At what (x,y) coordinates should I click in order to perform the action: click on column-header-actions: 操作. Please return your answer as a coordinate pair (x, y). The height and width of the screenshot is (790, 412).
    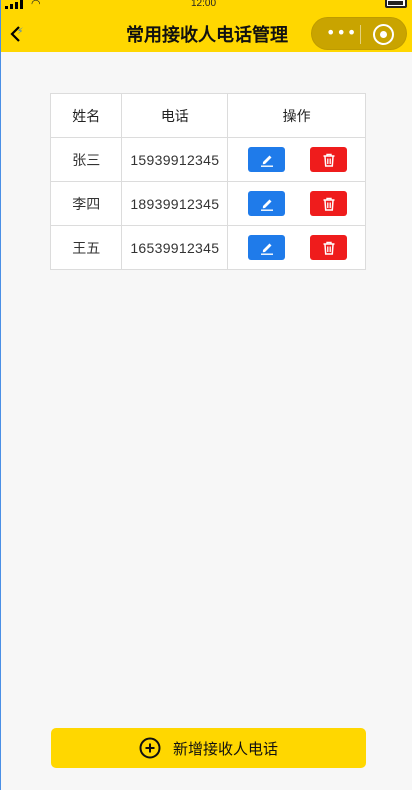
    Looking at the image, I should click on (296, 115).